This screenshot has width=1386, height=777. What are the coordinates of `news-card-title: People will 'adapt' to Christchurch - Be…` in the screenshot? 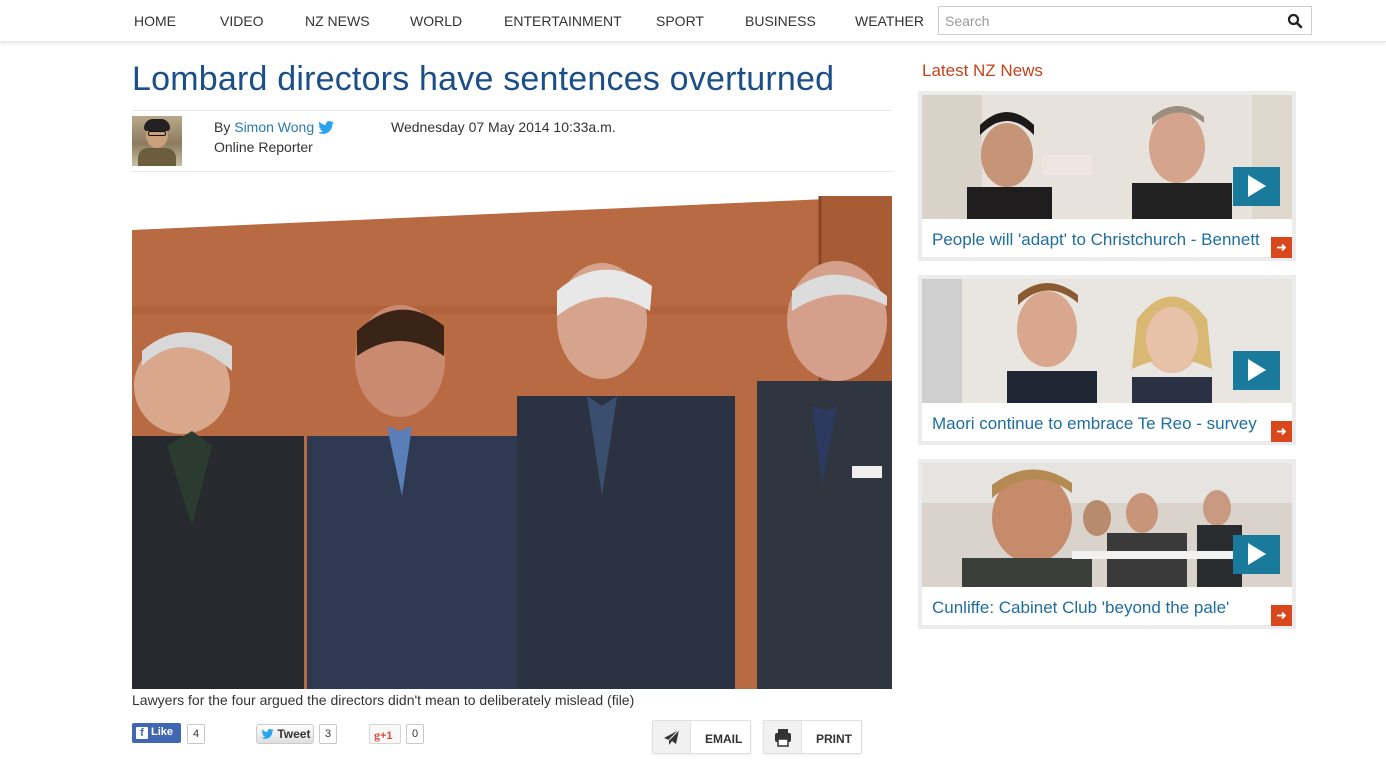 It's located at (1096, 240).